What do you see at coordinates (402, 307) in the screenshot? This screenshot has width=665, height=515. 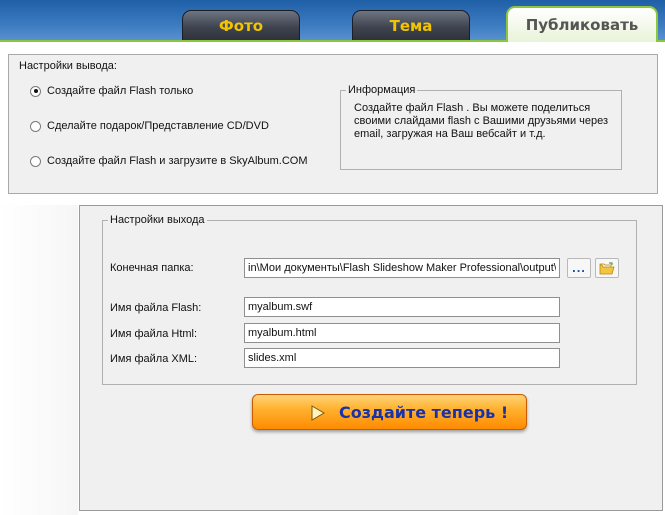 I see `flash-filename-input` at bounding box center [402, 307].